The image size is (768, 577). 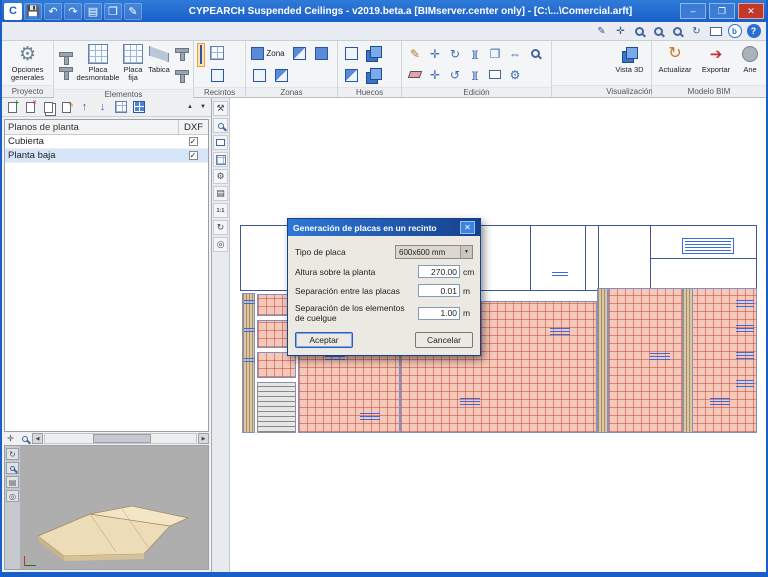 I want to click on help-icon: ?, so click(x=753, y=31).